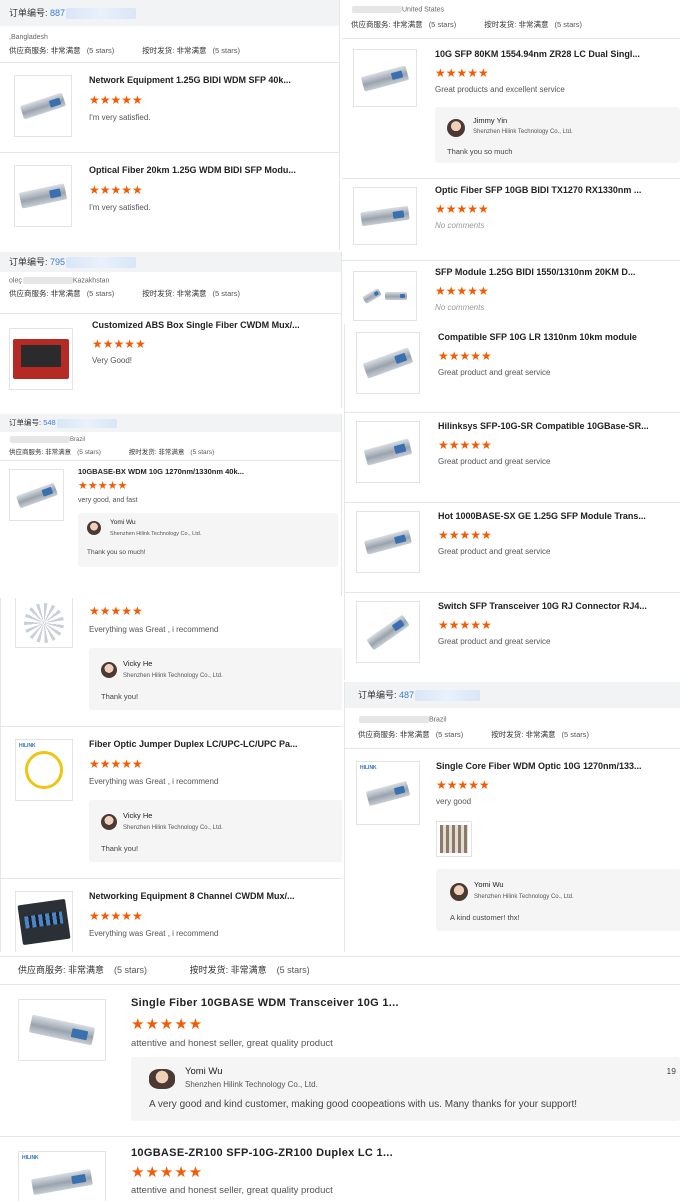  Describe the element at coordinates (423, 10) in the screenshot. I see `customer-country: United States` at that location.